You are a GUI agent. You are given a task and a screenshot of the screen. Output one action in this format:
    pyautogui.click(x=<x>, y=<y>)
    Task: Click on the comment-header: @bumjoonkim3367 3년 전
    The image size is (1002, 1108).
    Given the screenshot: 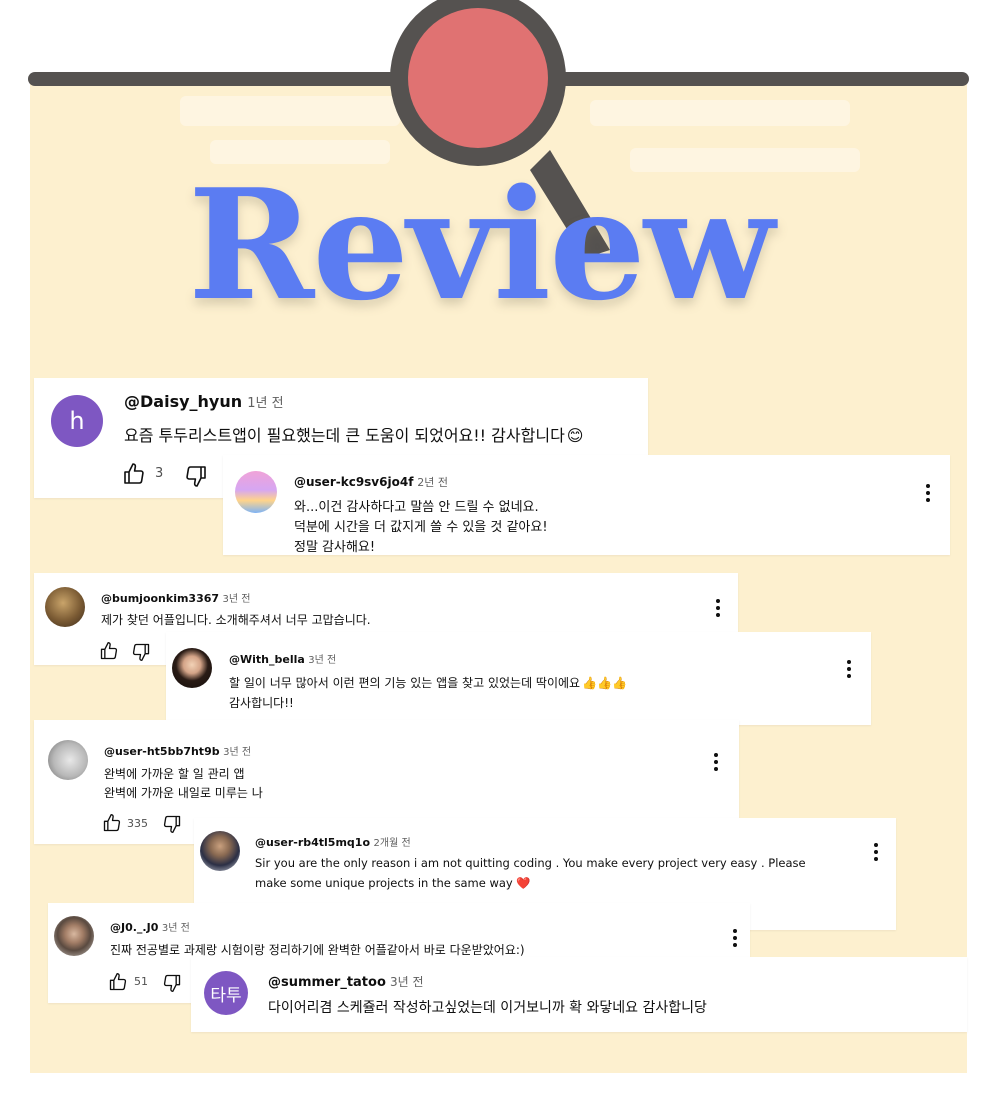 What is the action you would take?
    pyautogui.click(x=176, y=597)
    